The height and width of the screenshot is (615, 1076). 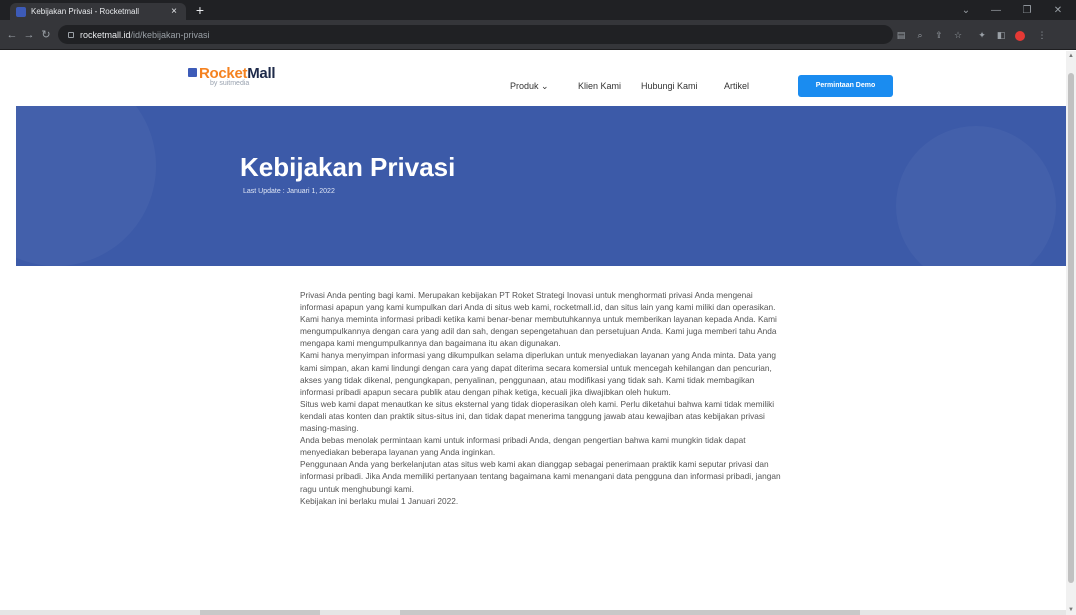 What do you see at coordinates (736, 86) in the screenshot?
I see `nav-artikel: Artikel` at bounding box center [736, 86].